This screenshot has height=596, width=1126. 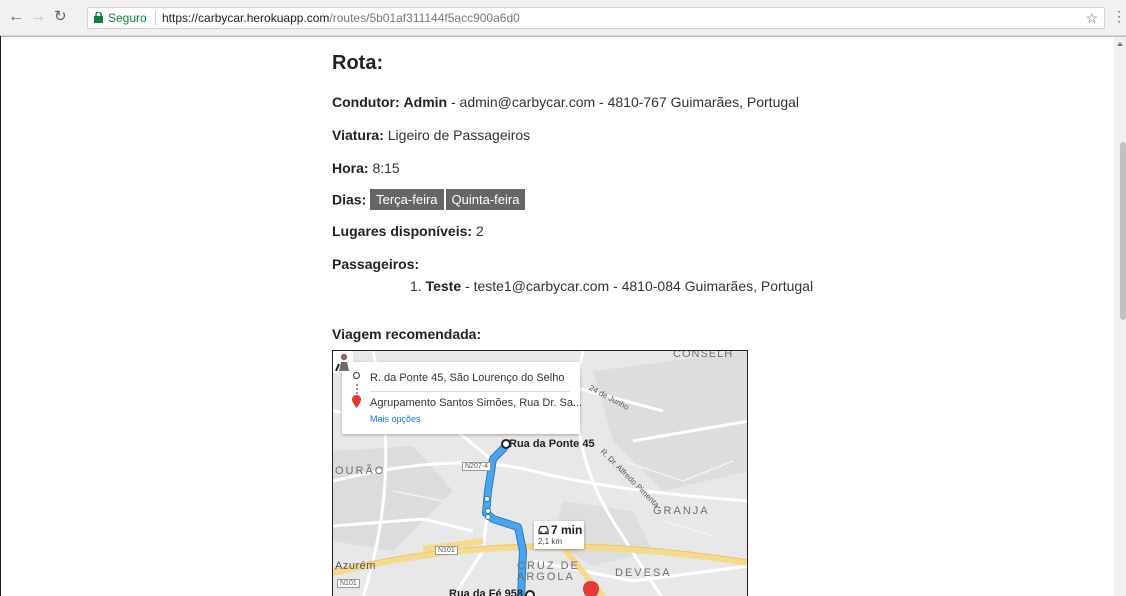 What do you see at coordinates (343, 362) in the screenshot?
I see `pegman-icon` at bounding box center [343, 362].